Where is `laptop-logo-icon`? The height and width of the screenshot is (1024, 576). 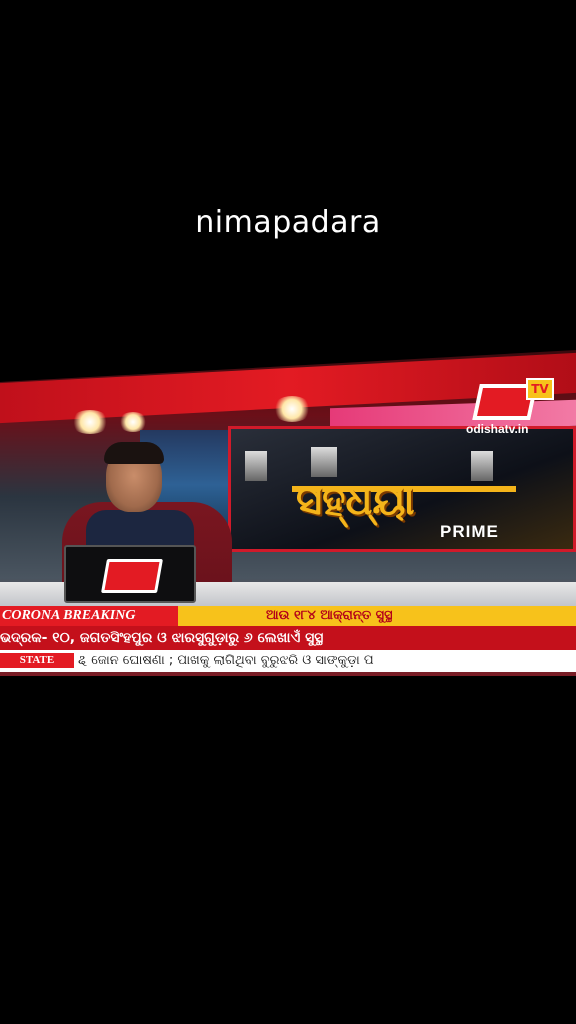
laptop-logo-icon is located at coordinates (132, 576).